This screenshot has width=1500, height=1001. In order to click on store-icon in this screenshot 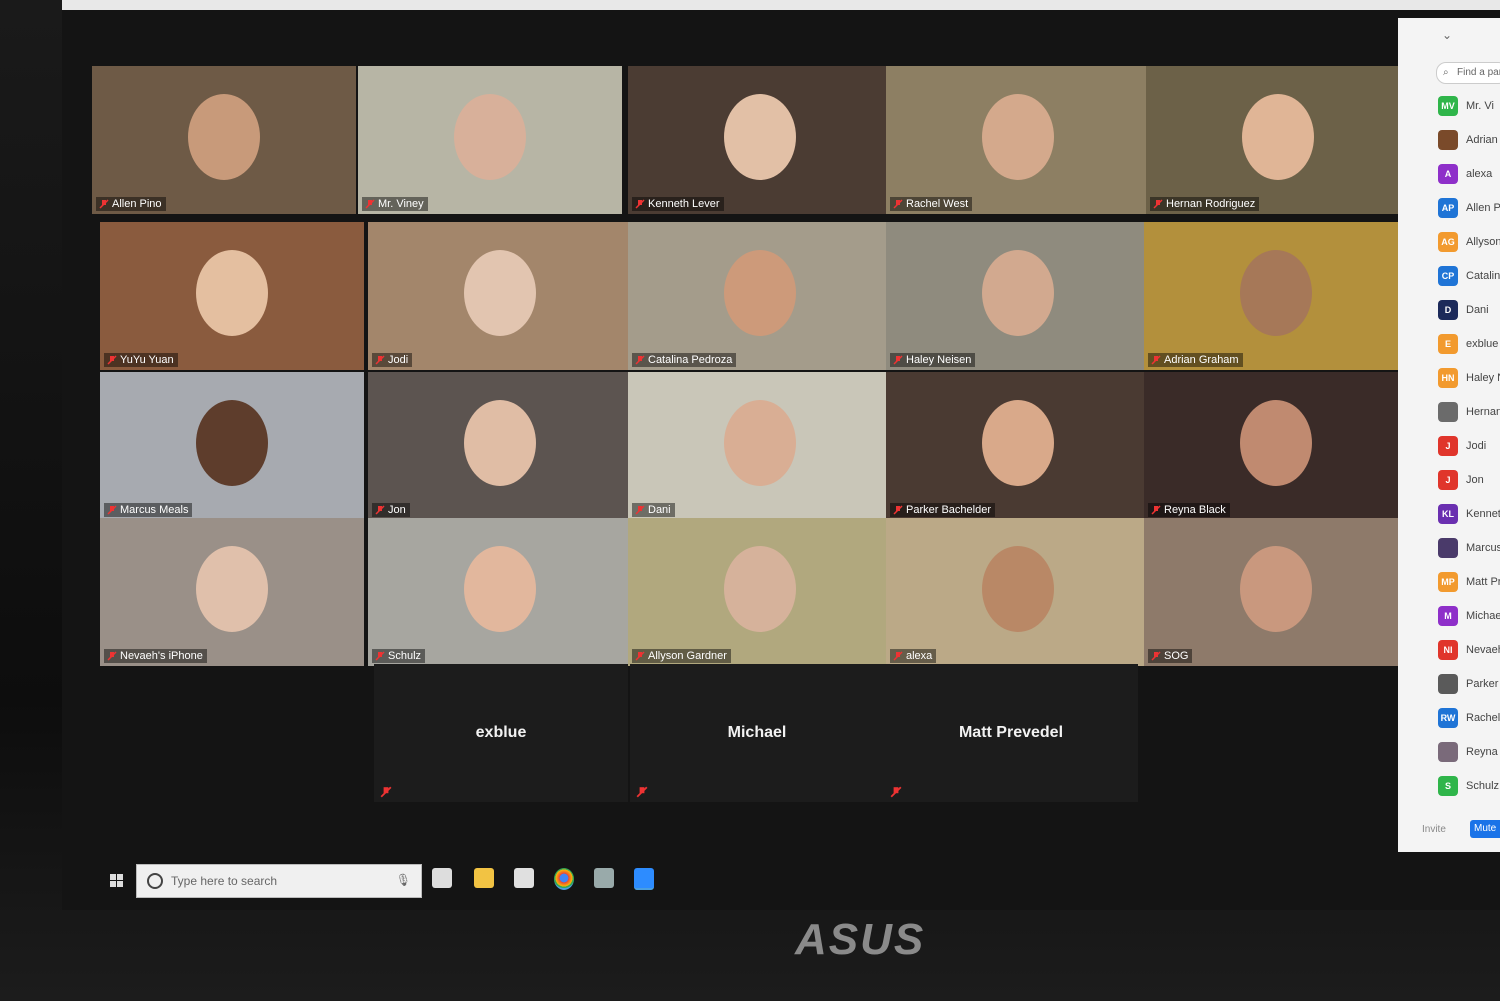, I will do `click(524, 878)`.